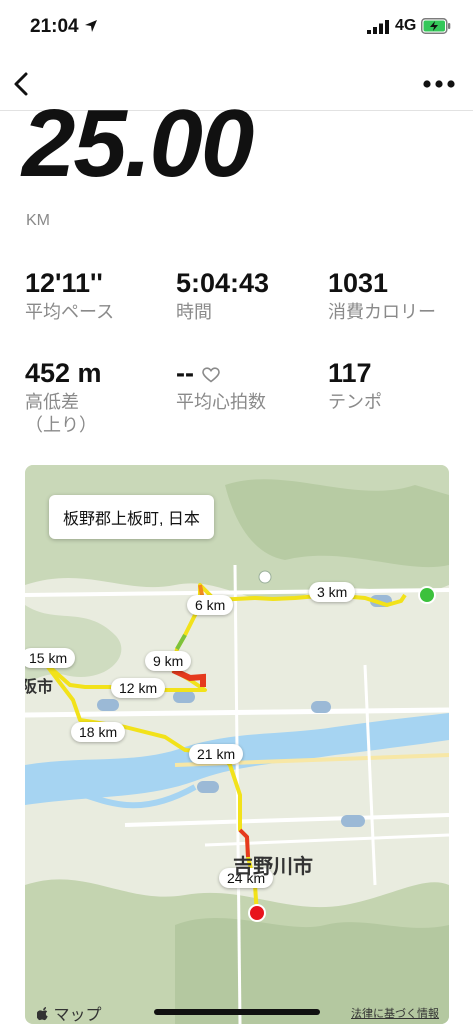 The image size is (473, 1024). Describe the element at coordinates (237, 1012) in the screenshot. I see `home-indicator` at that location.